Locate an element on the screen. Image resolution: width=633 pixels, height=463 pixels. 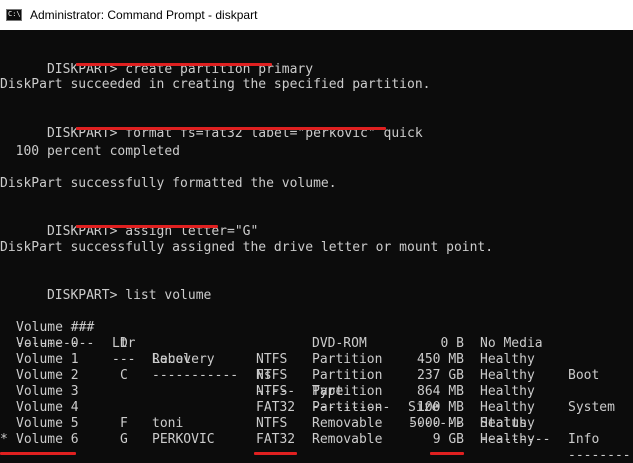
command-prompt-icon: C:\ is located at coordinates (14, 15).